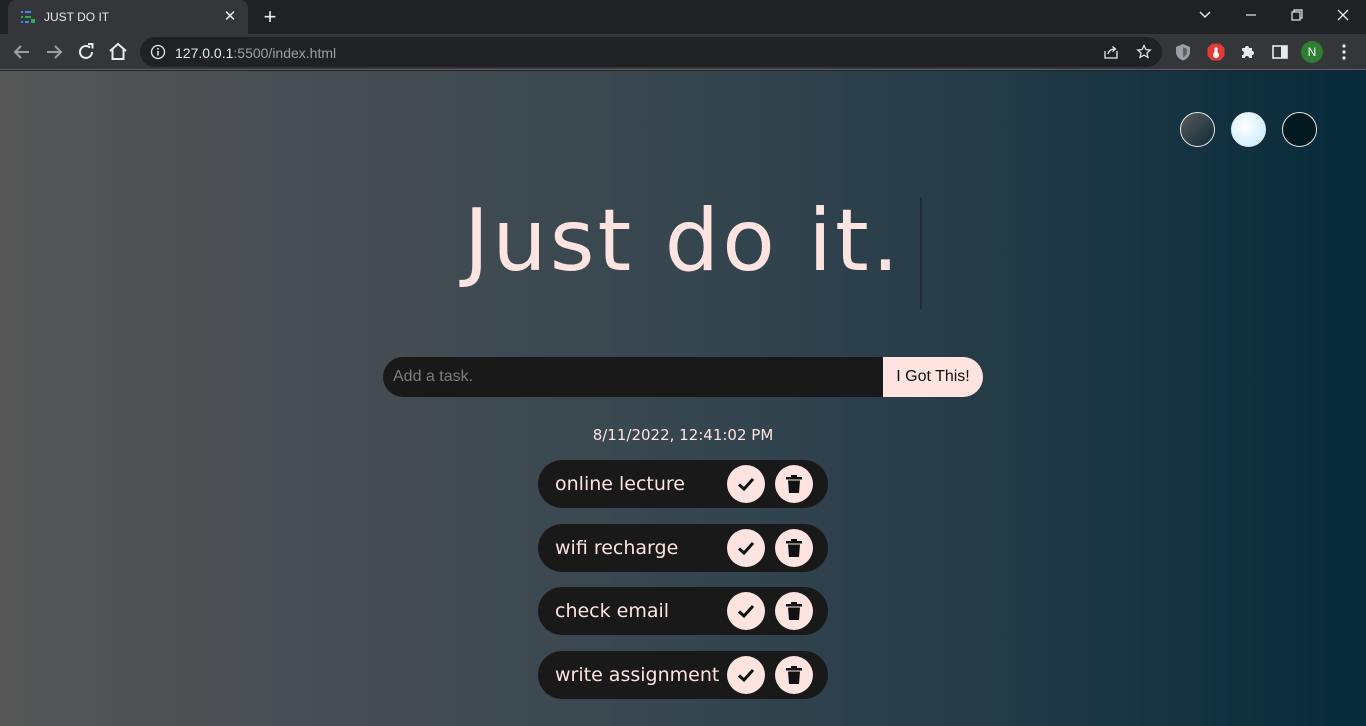 The height and width of the screenshot is (726, 1366). Describe the element at coordinates (683, 17) in the screenshot. I see `browser-tab-bar: JUST DO IT ✕ +` at that location.